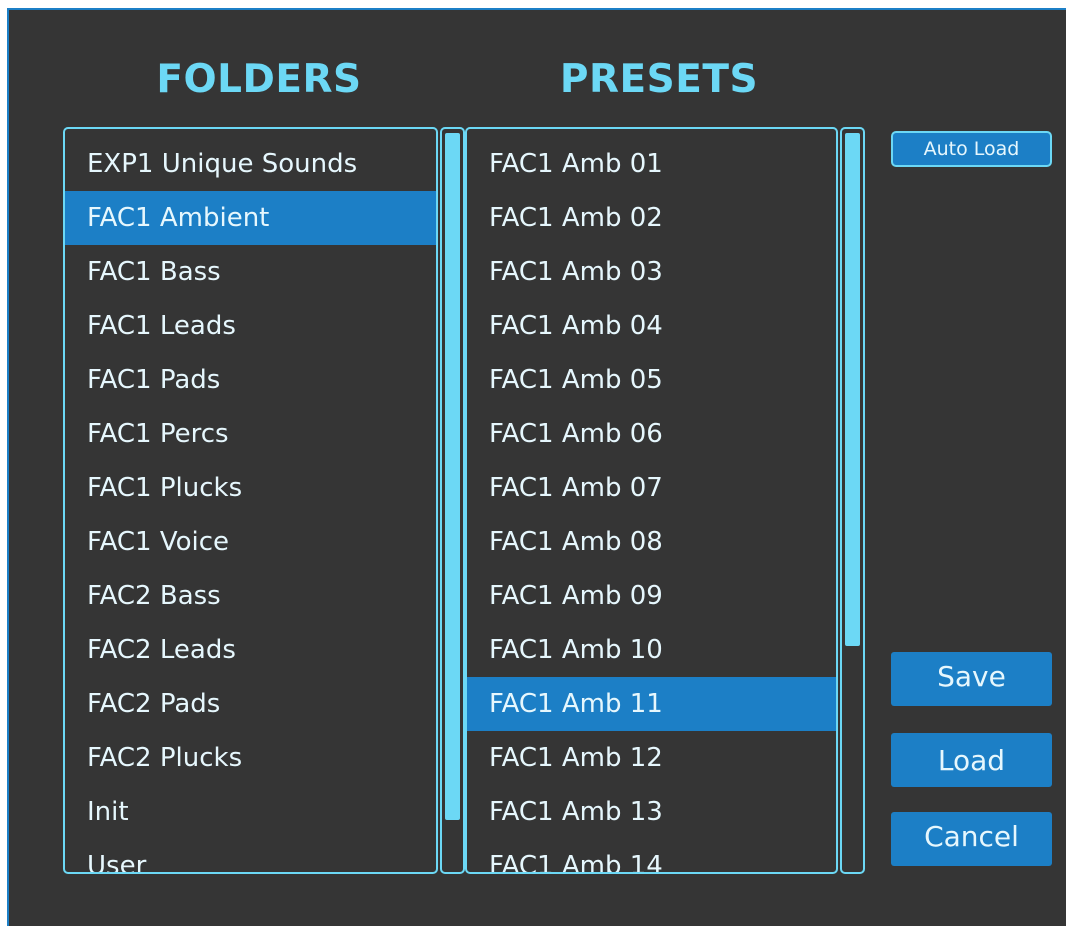 The image size is (1066, 926). What do you see at coordinates (250, 326) in the screenshot?
I see `folder-list-item: FAC1 Leads` at bounding box center [250, 326].